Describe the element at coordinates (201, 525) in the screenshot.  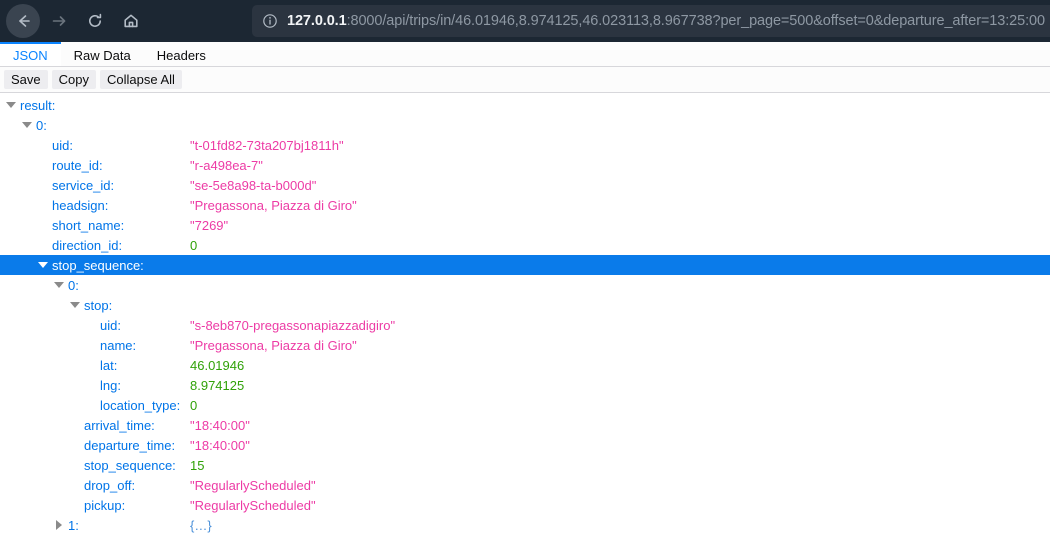
I see `json-value: {…}` at that location.